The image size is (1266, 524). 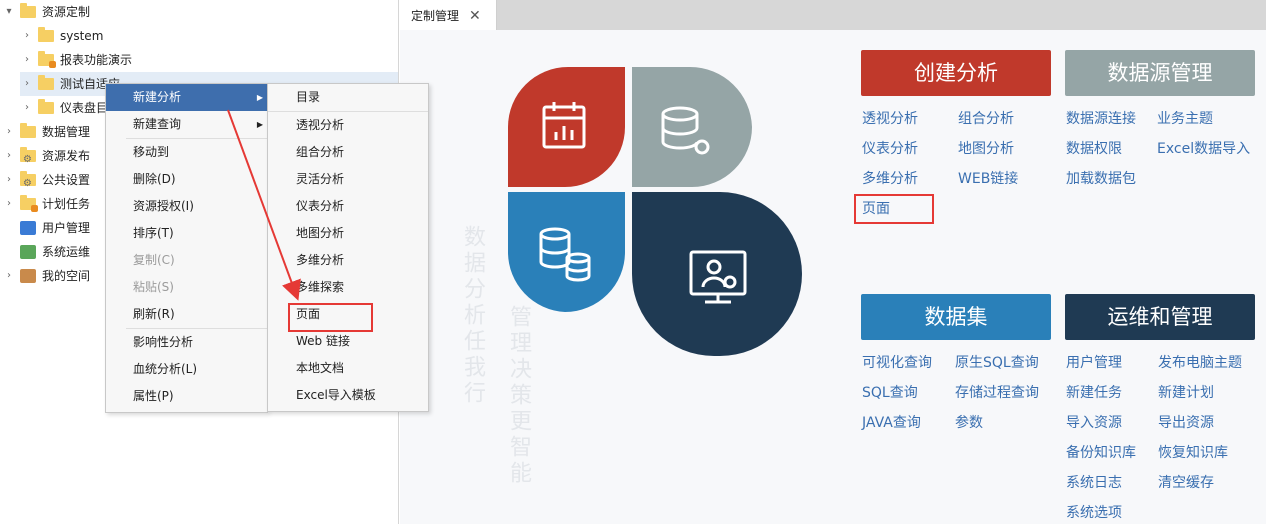 I want to click on annotation-arrow, so click(x=264, y=205).